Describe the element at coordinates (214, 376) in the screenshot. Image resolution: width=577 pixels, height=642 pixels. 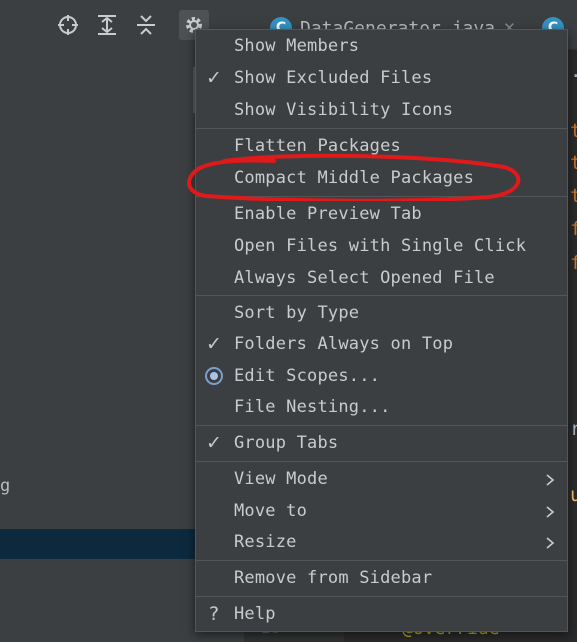
I see `scope-radio-icon` at that location.